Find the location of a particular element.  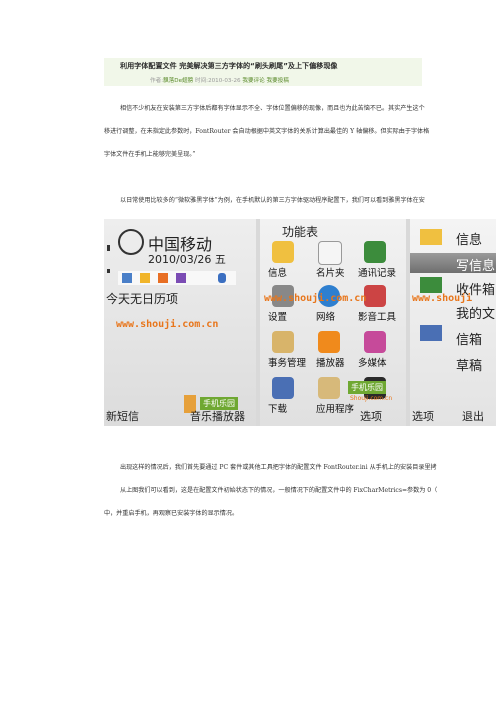

comment-link: 我要评论 is located at coordinates (253, 81).